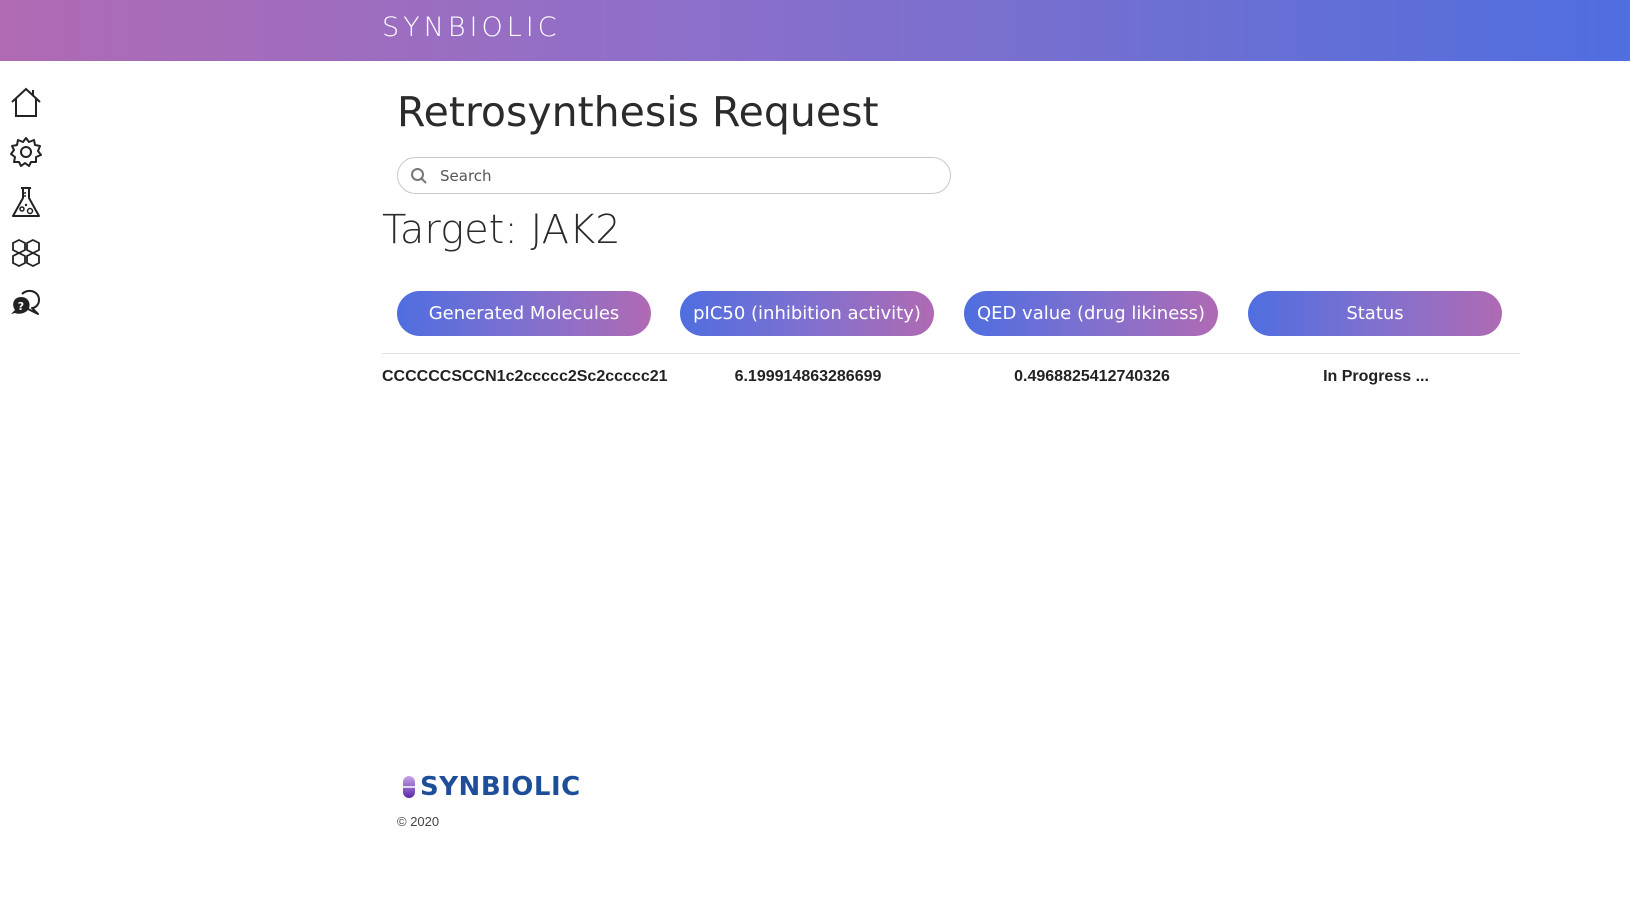 This screenshot has width=1630, height=898. I want to click on search-box, so click(674, 175).